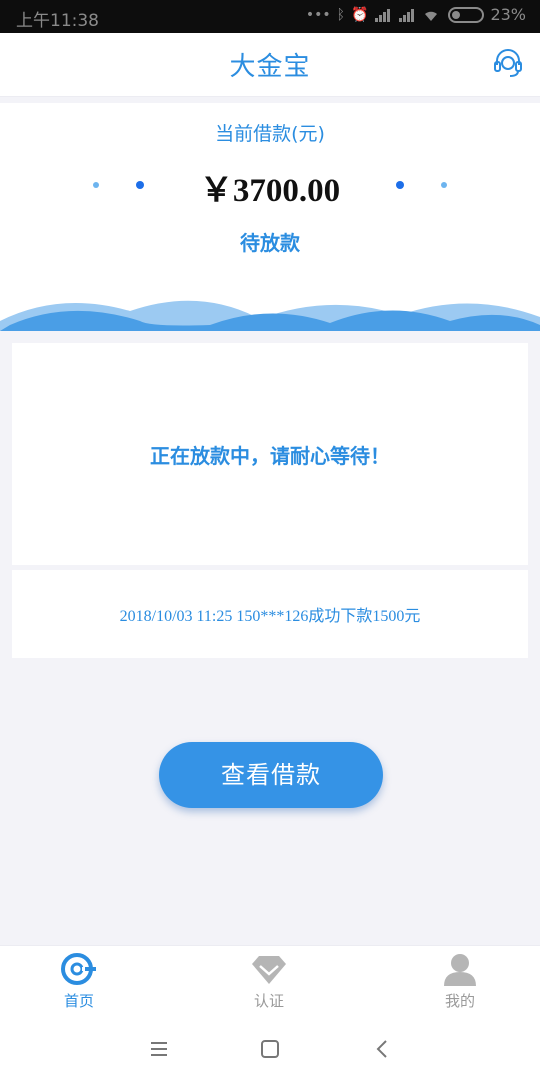 The image size is (540, 1080). I want to click on ticker-card: 2018/10/03 11:25 150***126成功下款1500元, so click(270, 614).